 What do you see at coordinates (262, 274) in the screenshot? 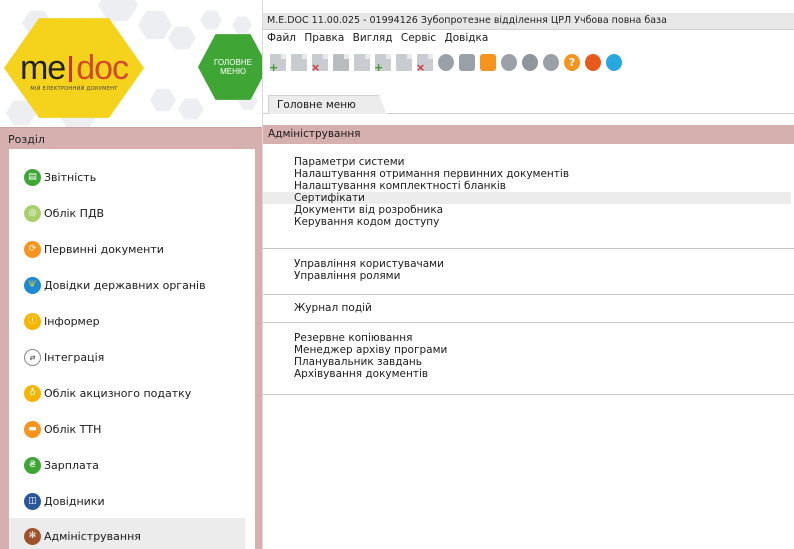
I see `panel-divider` at bounding box center [262, 274].